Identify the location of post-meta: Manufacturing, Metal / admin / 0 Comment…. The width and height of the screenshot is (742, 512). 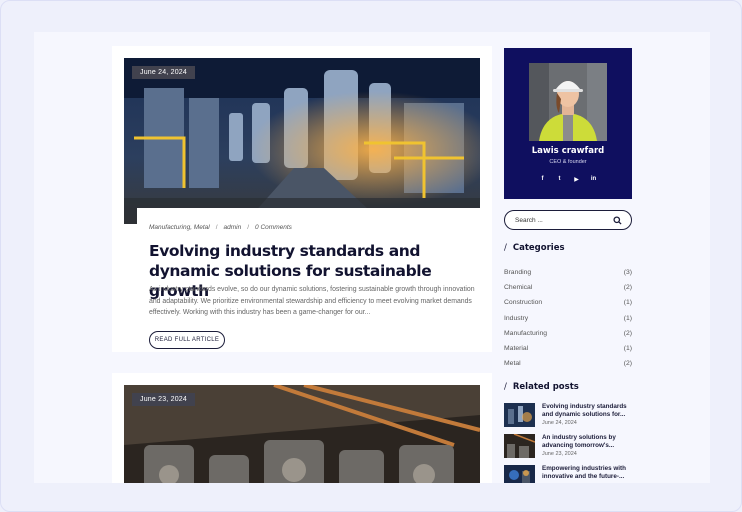
(220, 227).